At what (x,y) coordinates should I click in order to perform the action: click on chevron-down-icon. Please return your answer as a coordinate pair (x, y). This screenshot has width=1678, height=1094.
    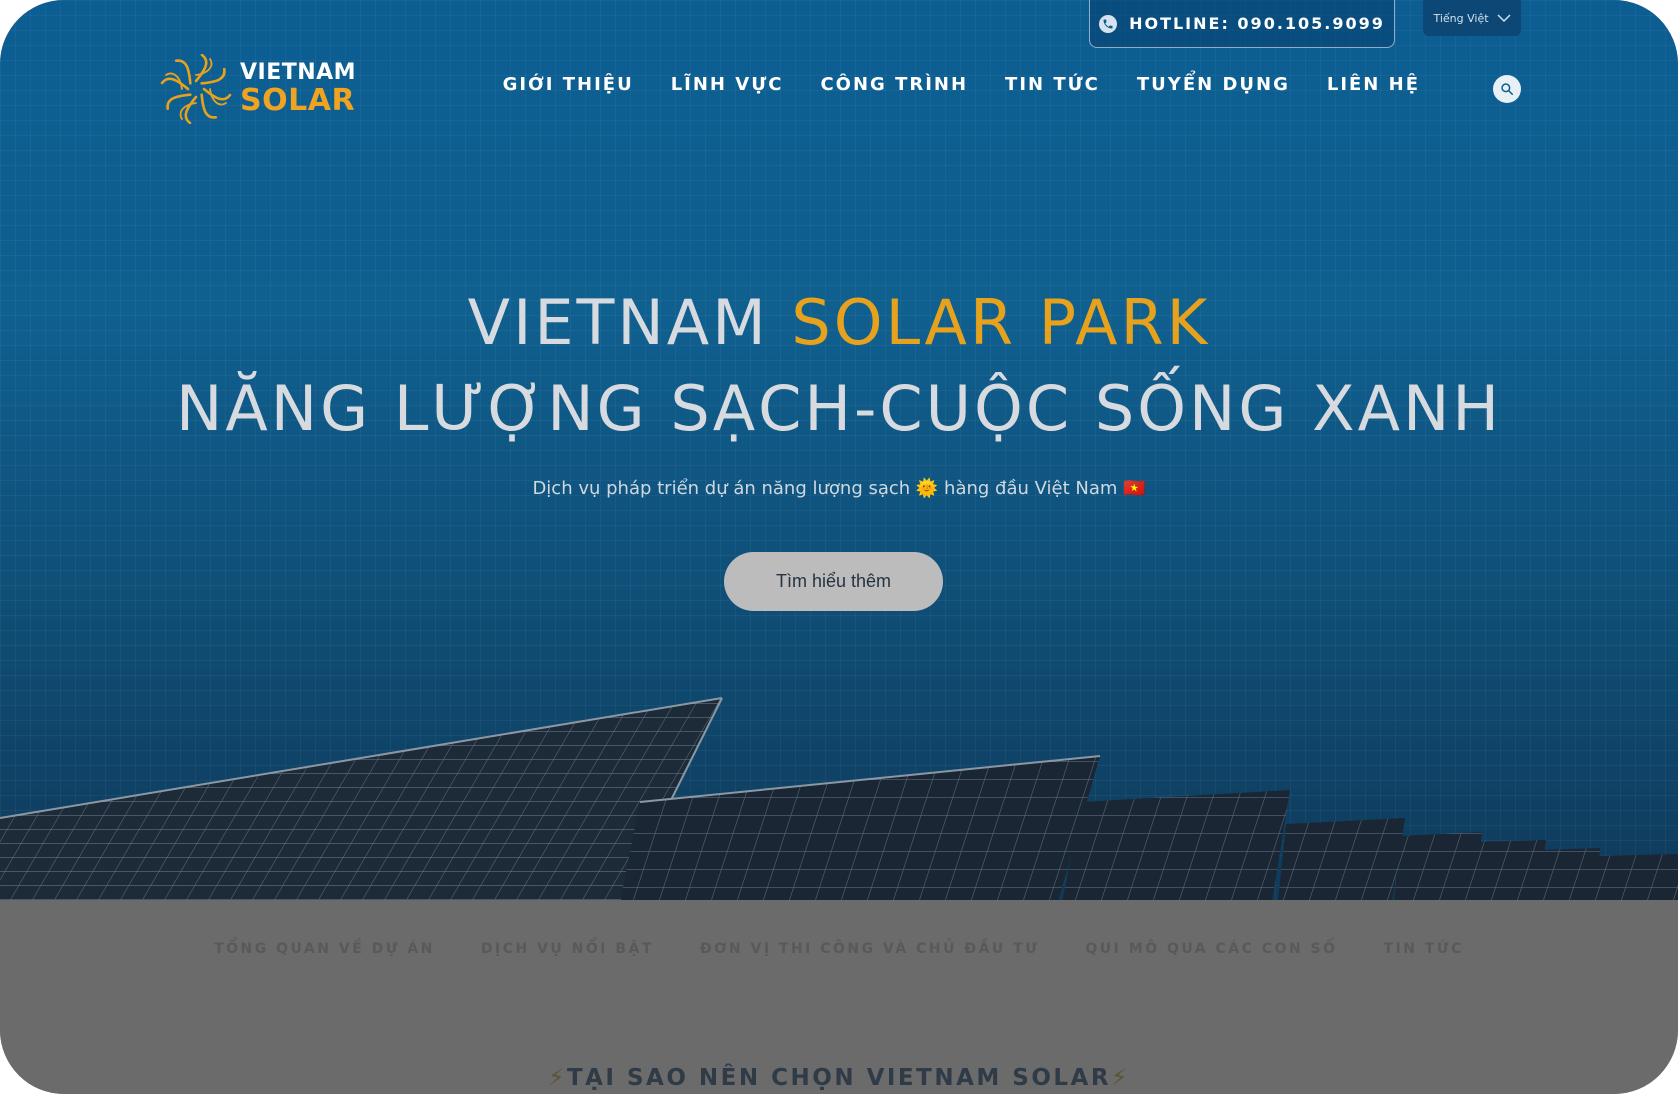
    Looking at the image, I should click on (1504, 18).